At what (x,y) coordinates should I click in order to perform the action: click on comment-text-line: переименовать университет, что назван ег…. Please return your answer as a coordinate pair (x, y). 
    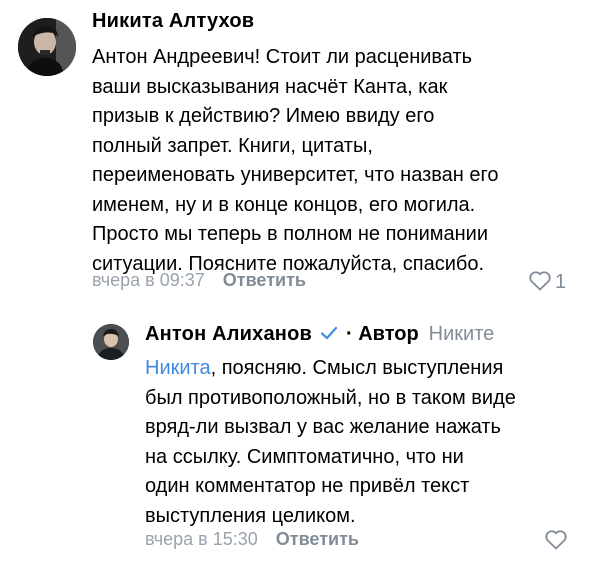
    Looking at the image, I should click on (295, 175).